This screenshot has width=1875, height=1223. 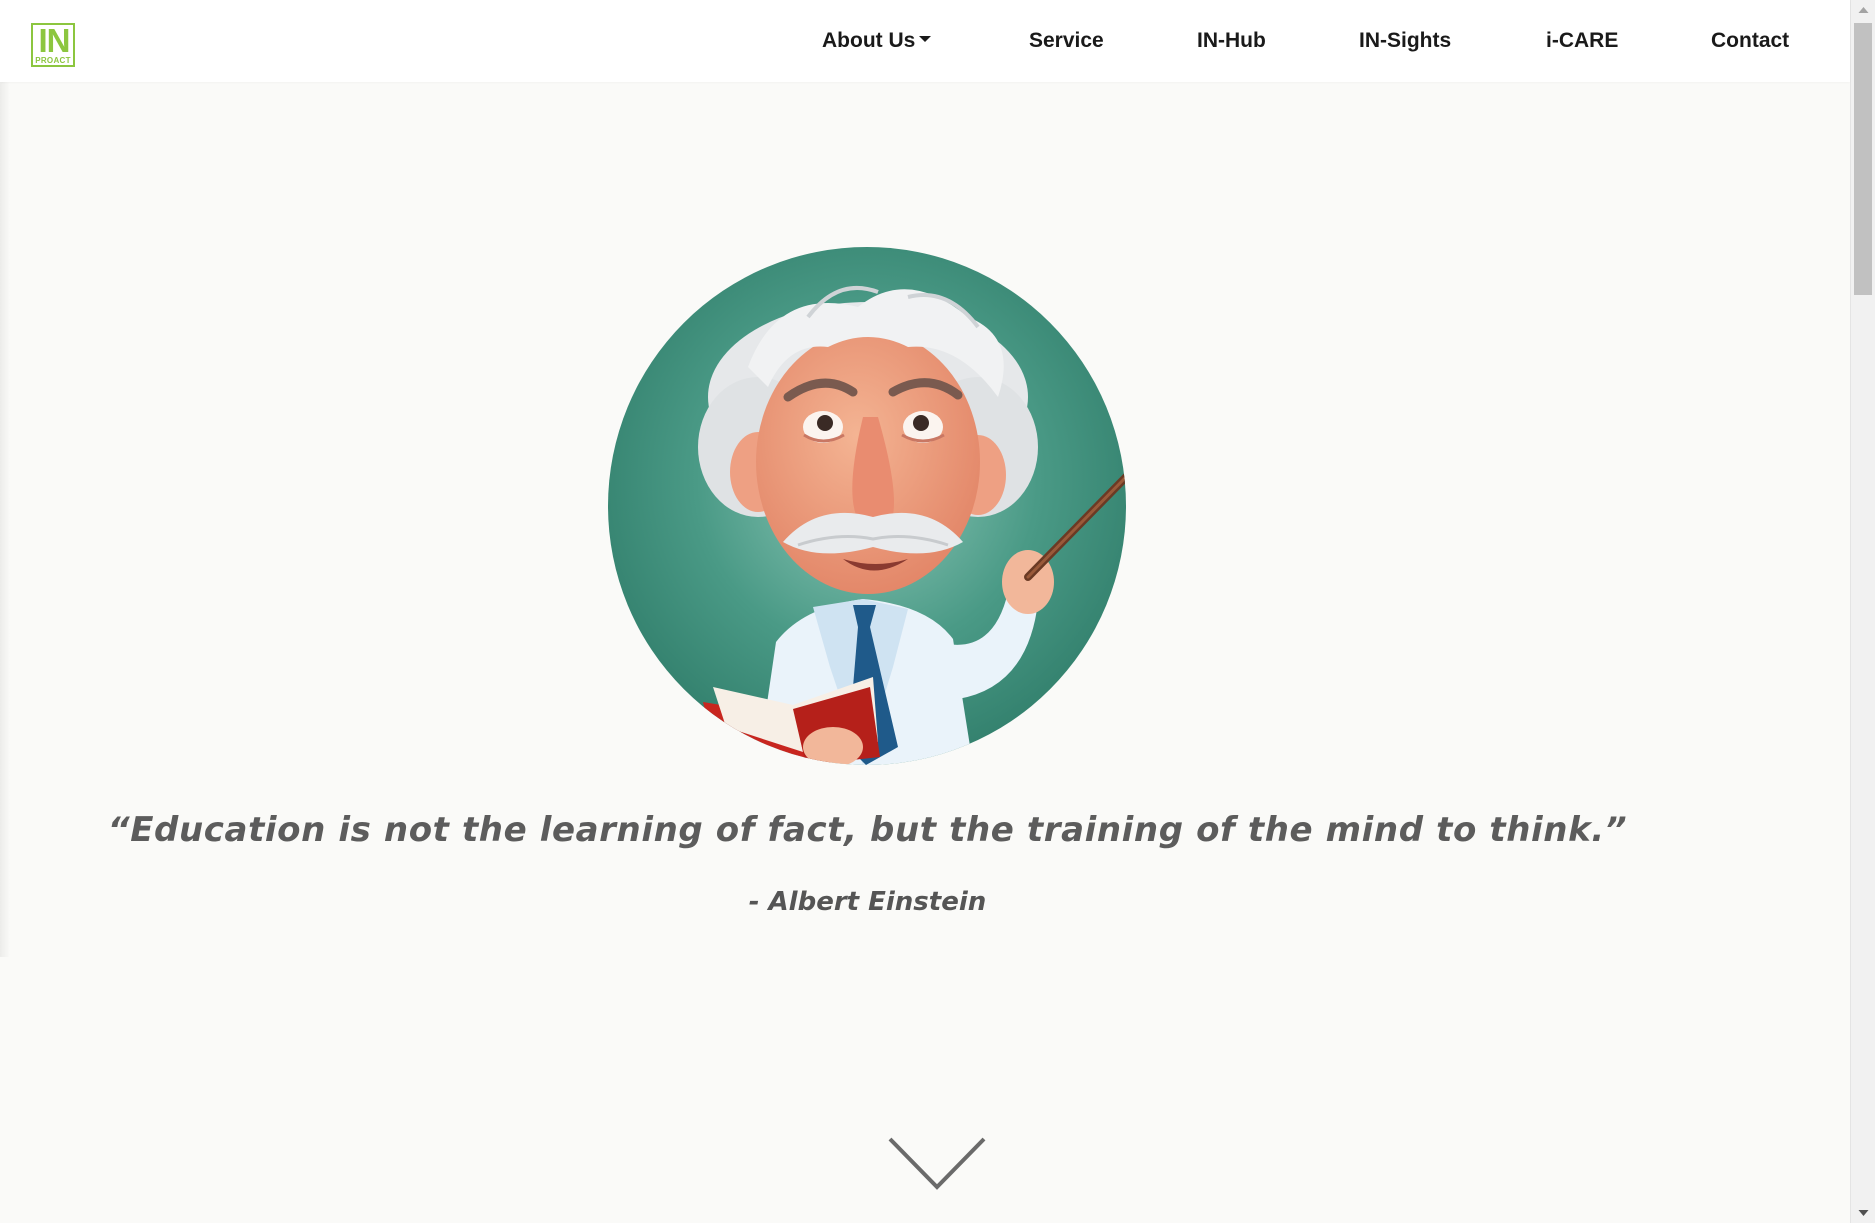 I want to click on site-logo: IN PROACT, so click(x=53, y=44).